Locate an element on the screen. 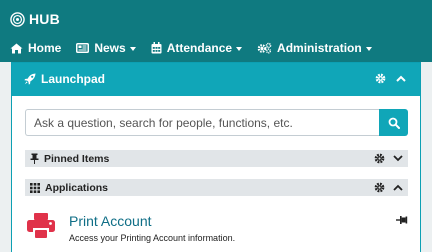 The width and height of the screenshot is (432, 252). thumbtack-icon is located at coordinates (34, 158).